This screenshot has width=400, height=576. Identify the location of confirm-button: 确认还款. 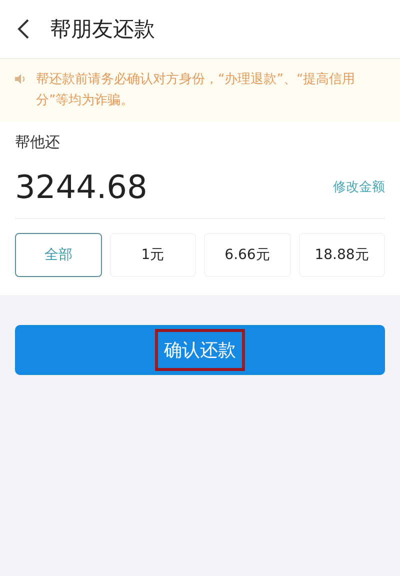
(200, 350).